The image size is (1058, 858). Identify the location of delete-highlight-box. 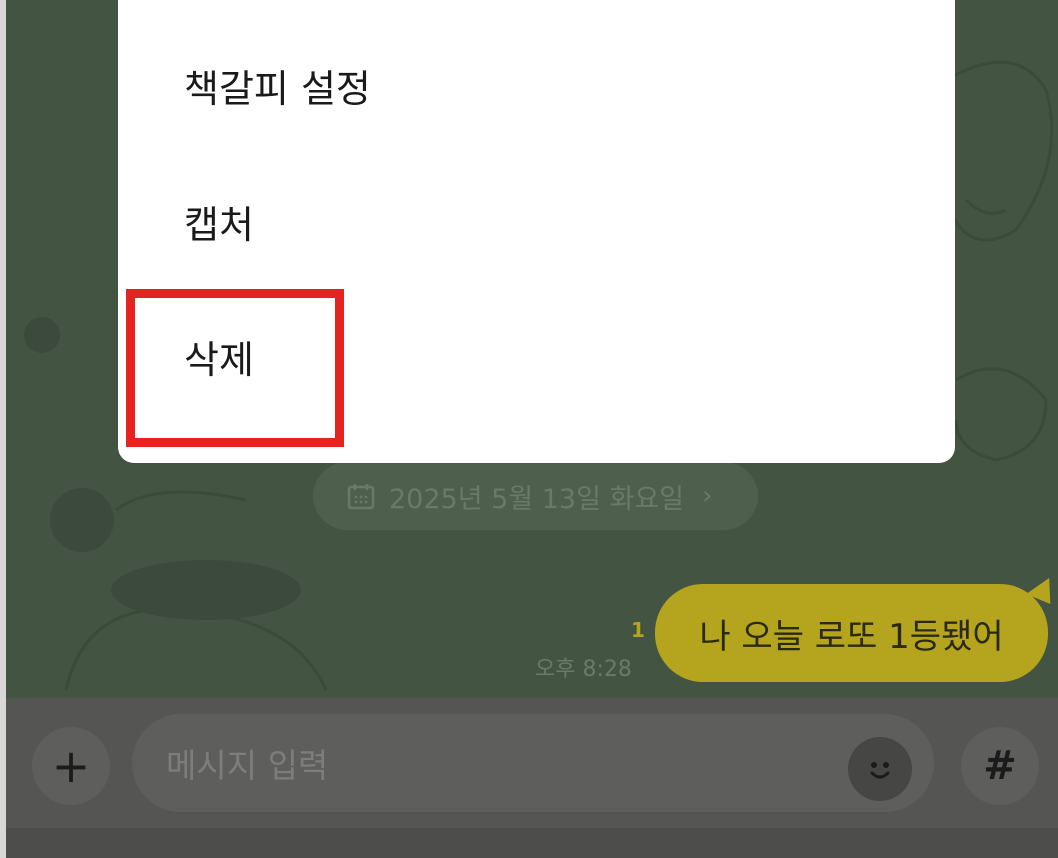
(235, 368).